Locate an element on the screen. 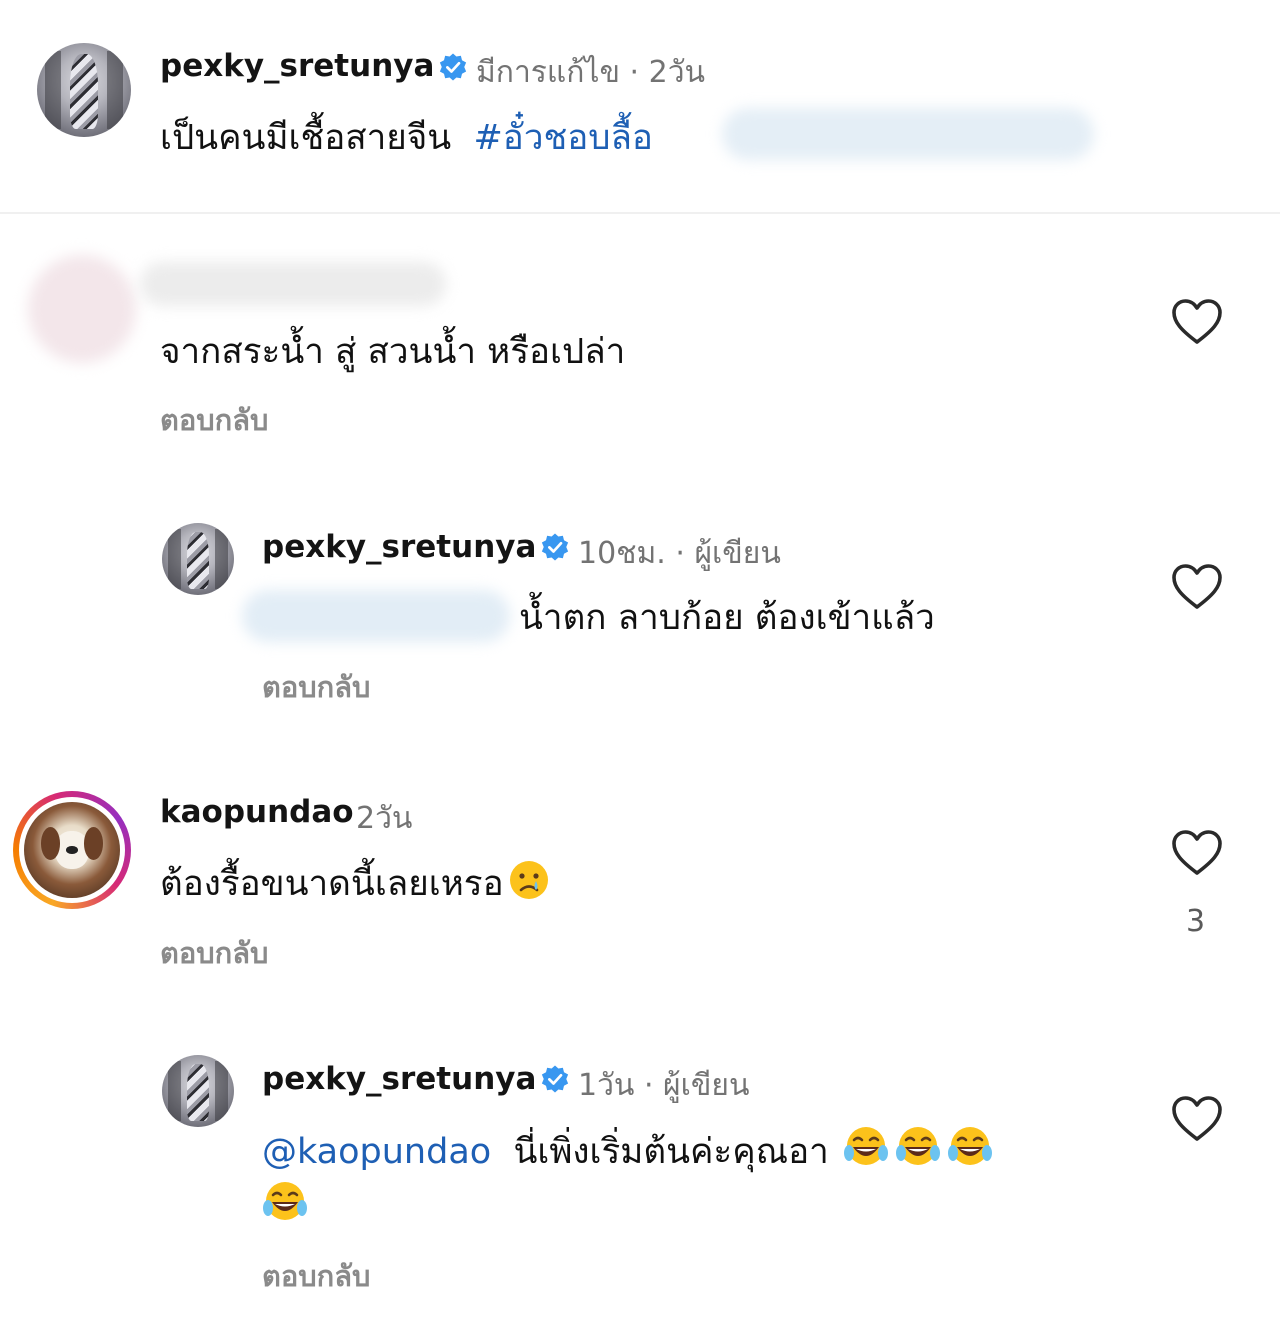  comment-text: จากสระน้ำ สู่ สวนน้ำ หรือเปล่า is located at coordinates (393, 352).